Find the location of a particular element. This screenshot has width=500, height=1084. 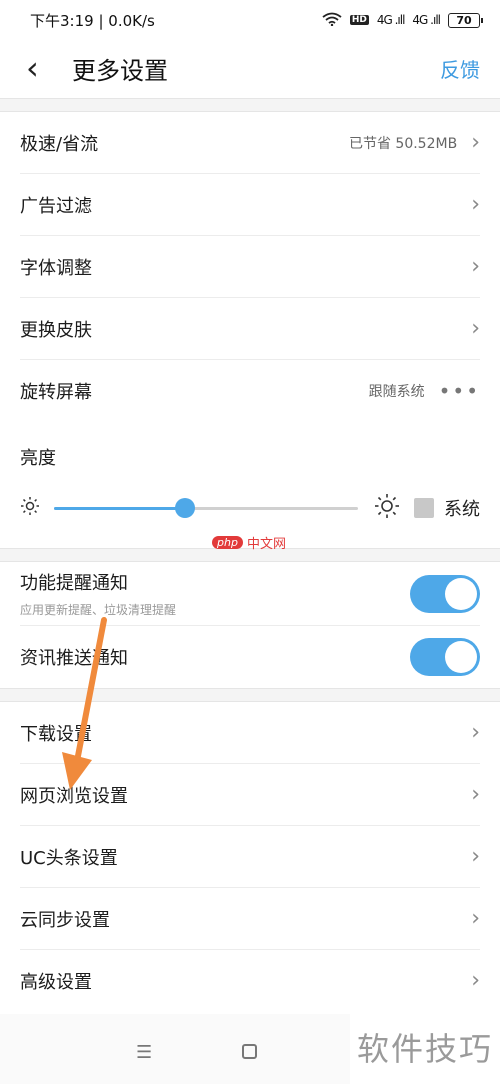

php-logo: php is located at coordinates (227, 542).